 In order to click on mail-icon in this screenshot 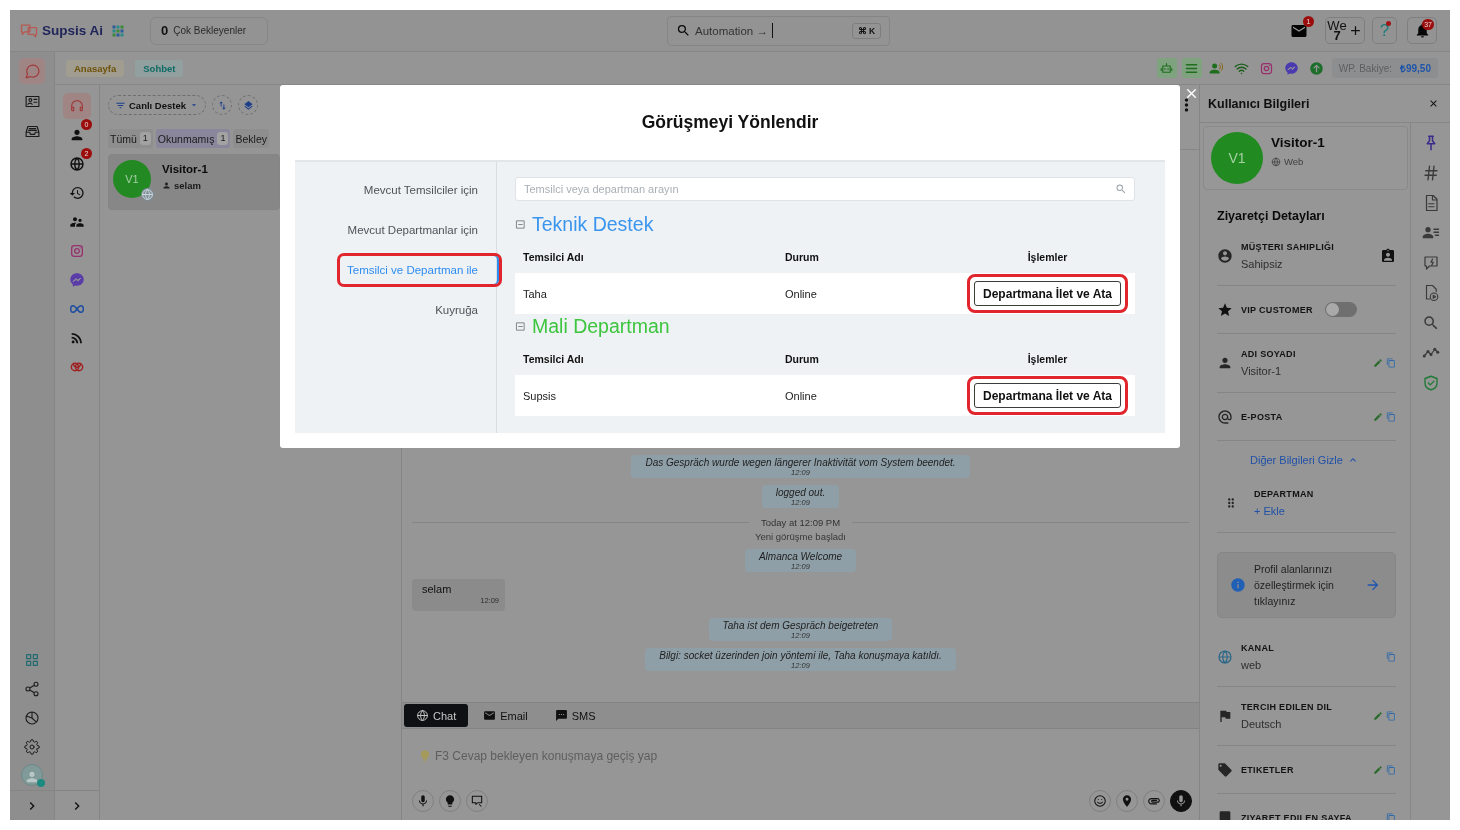, I will do `click(490, 715)`.